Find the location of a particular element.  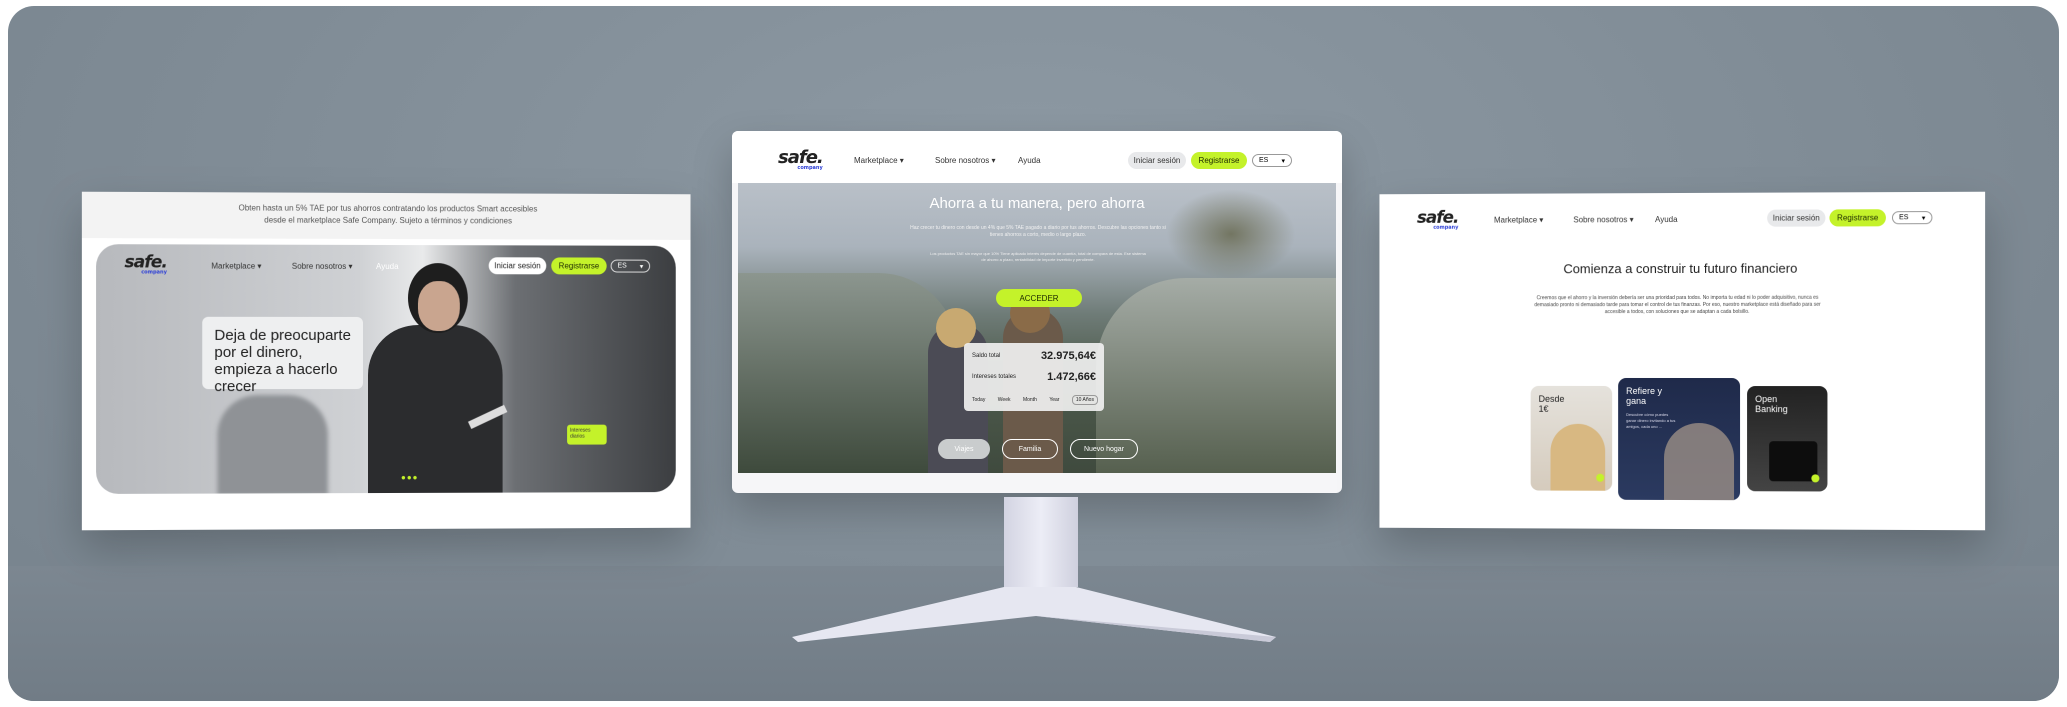

tab-week: Week is located at coordinates (1004, 400).